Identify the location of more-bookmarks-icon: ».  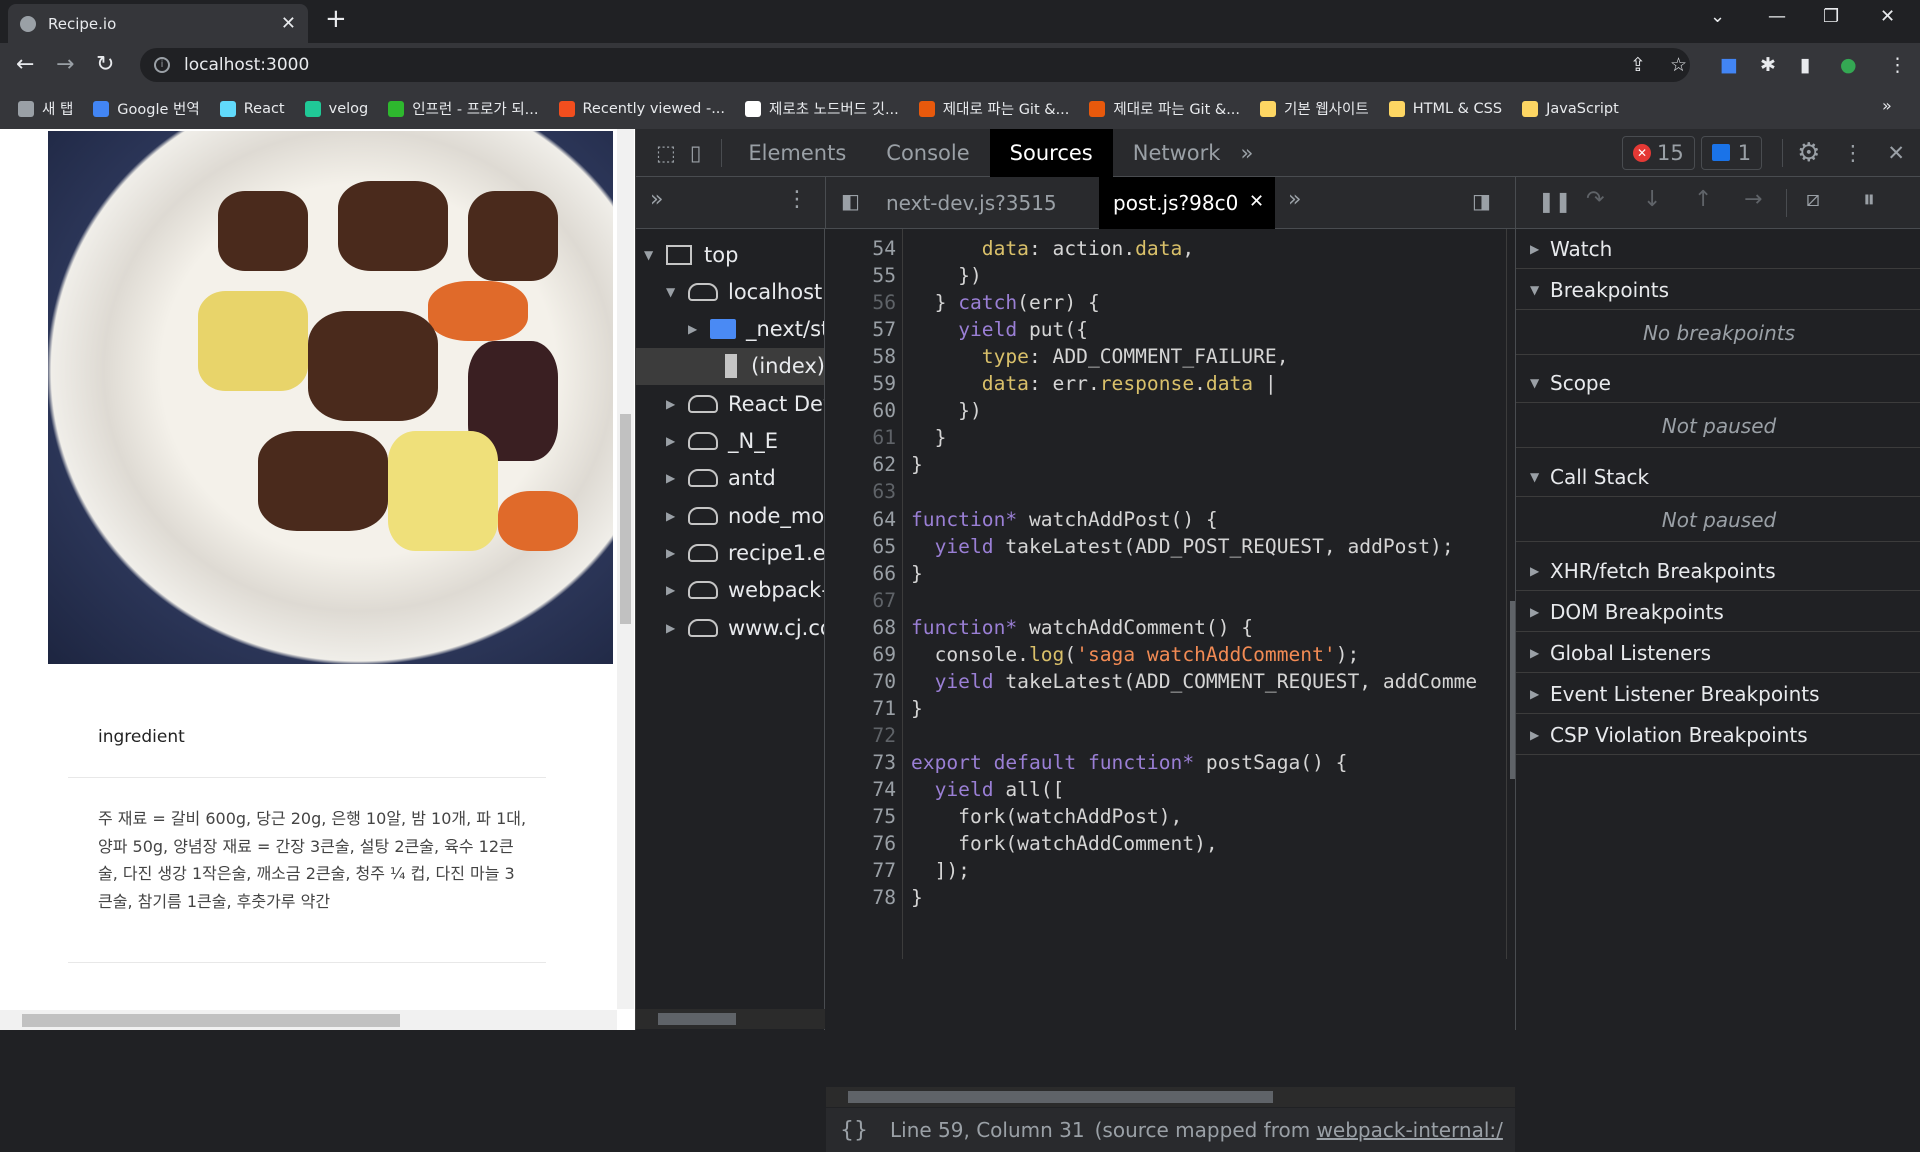
(1887, 105).